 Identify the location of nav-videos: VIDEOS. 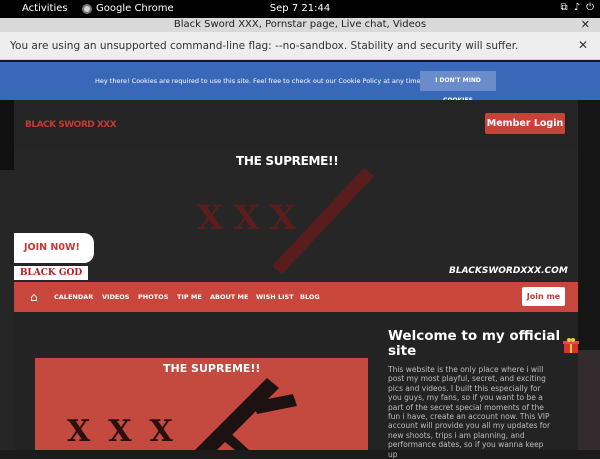
(116, 297).